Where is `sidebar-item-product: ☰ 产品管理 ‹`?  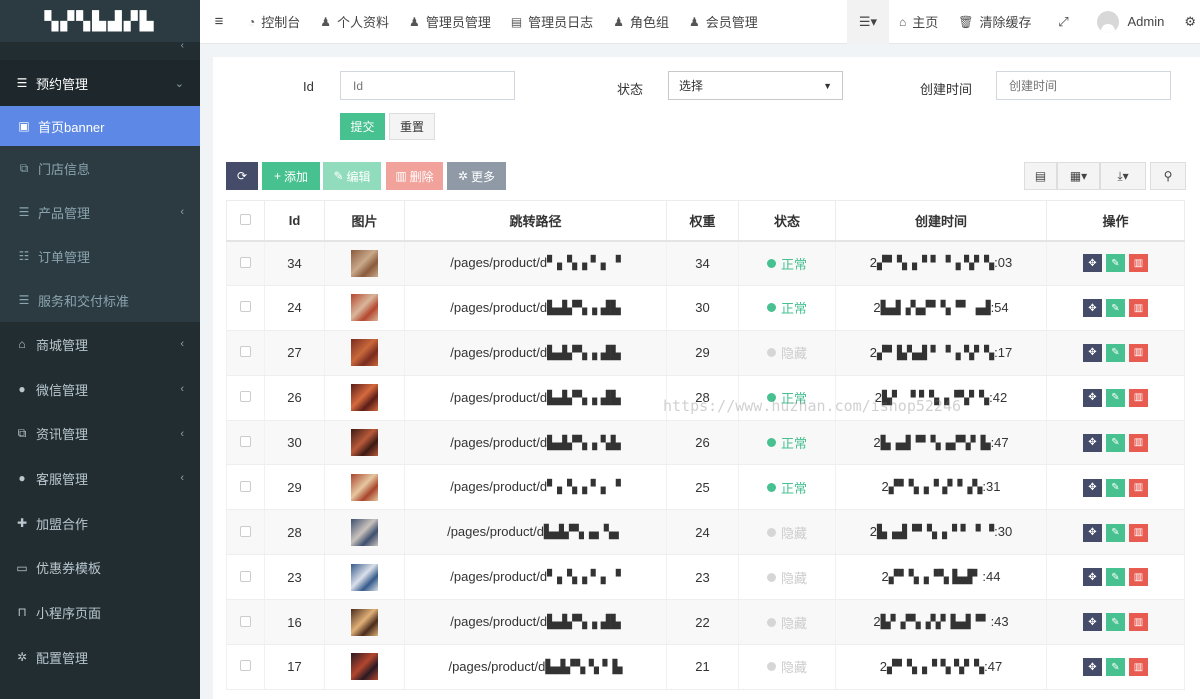 sidebar-item-product: ☰ 产品管理 ‹ is located at coordinates (100, 212).